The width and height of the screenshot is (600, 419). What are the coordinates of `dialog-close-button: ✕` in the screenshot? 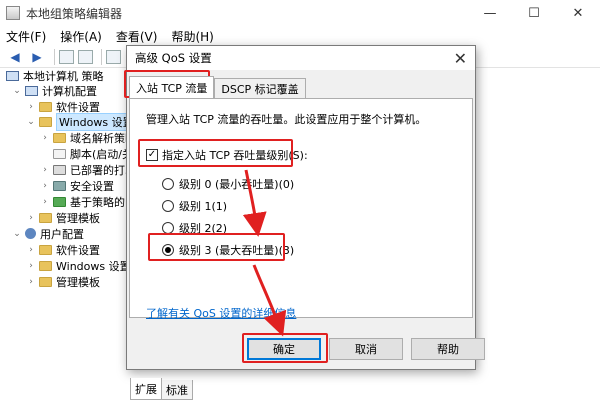 It's located at (460, 58).